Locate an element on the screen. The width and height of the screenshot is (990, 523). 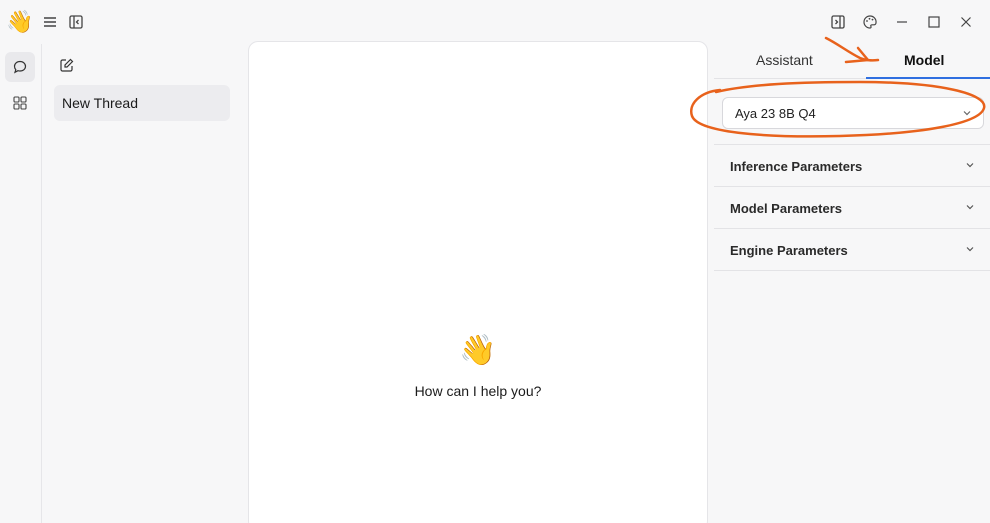
tab-model: Model is located at coordinates (924, 60).